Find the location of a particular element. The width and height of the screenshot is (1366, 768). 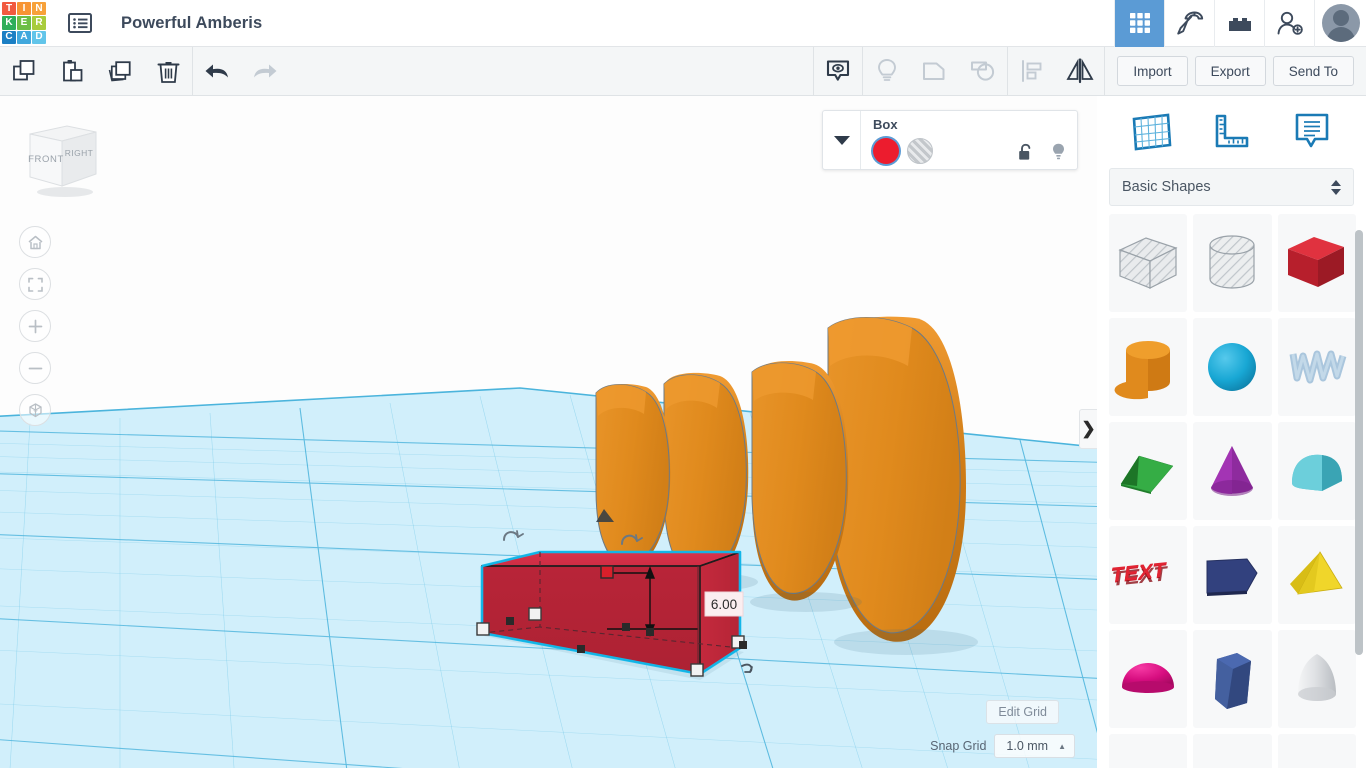

logo-tile-e: E is located at coordinates (24, 23).